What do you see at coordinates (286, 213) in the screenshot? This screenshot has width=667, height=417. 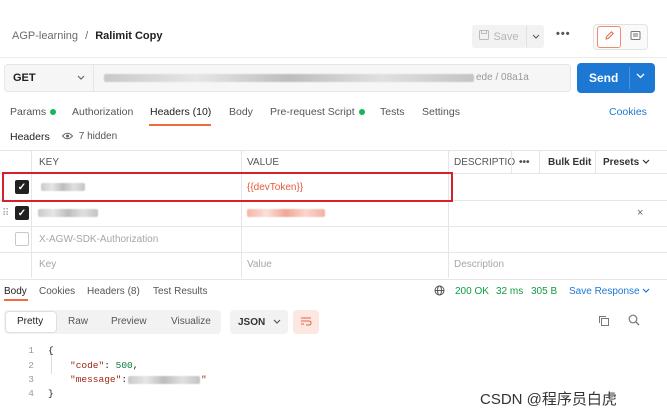 I see `header-row-2-value-redacted` at bounding box center [286, 213].